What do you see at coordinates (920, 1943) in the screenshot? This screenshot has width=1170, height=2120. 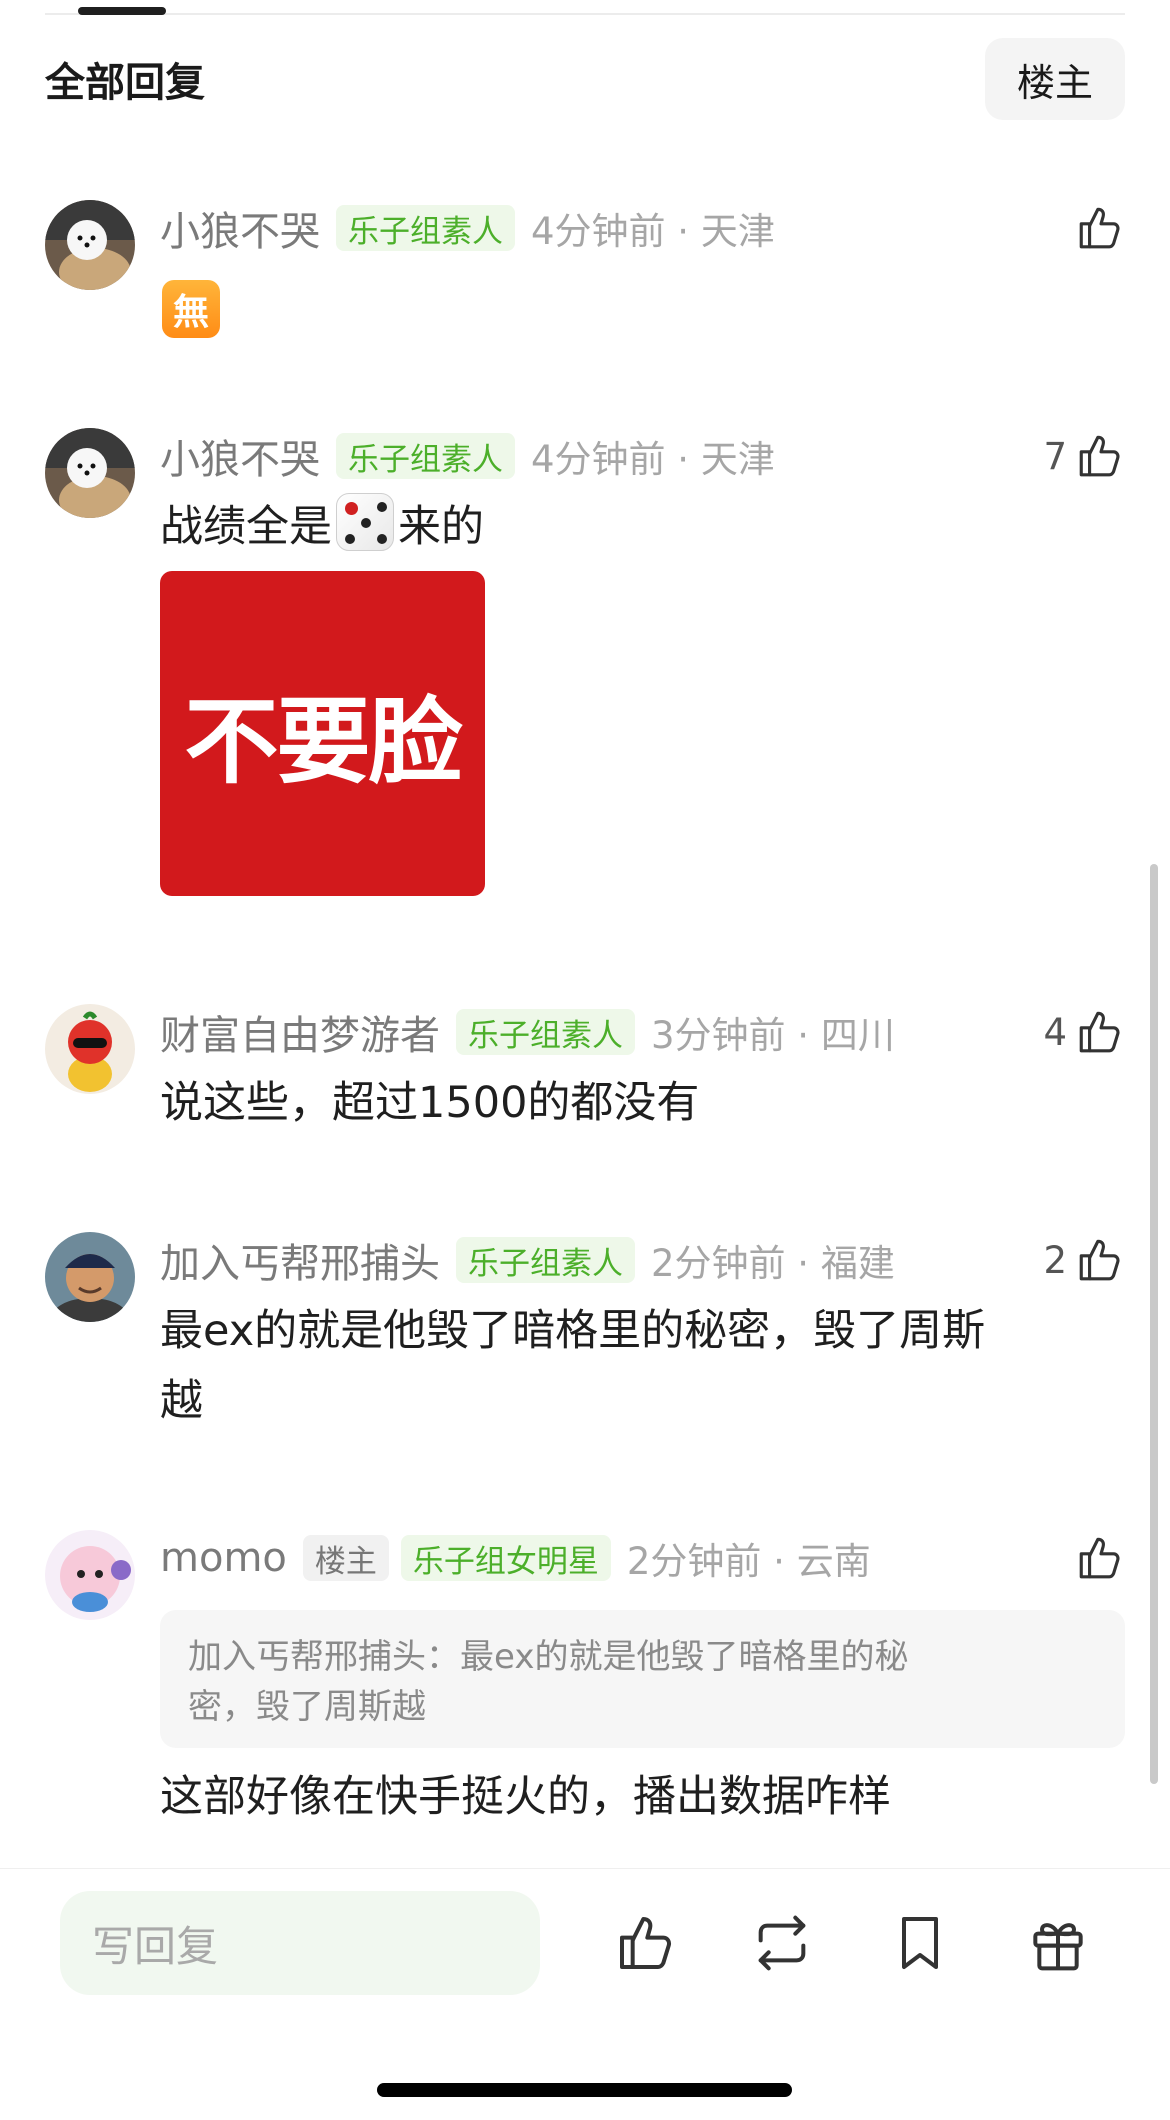 I see `bookmark-icon` at bounding box center [920, 1943].